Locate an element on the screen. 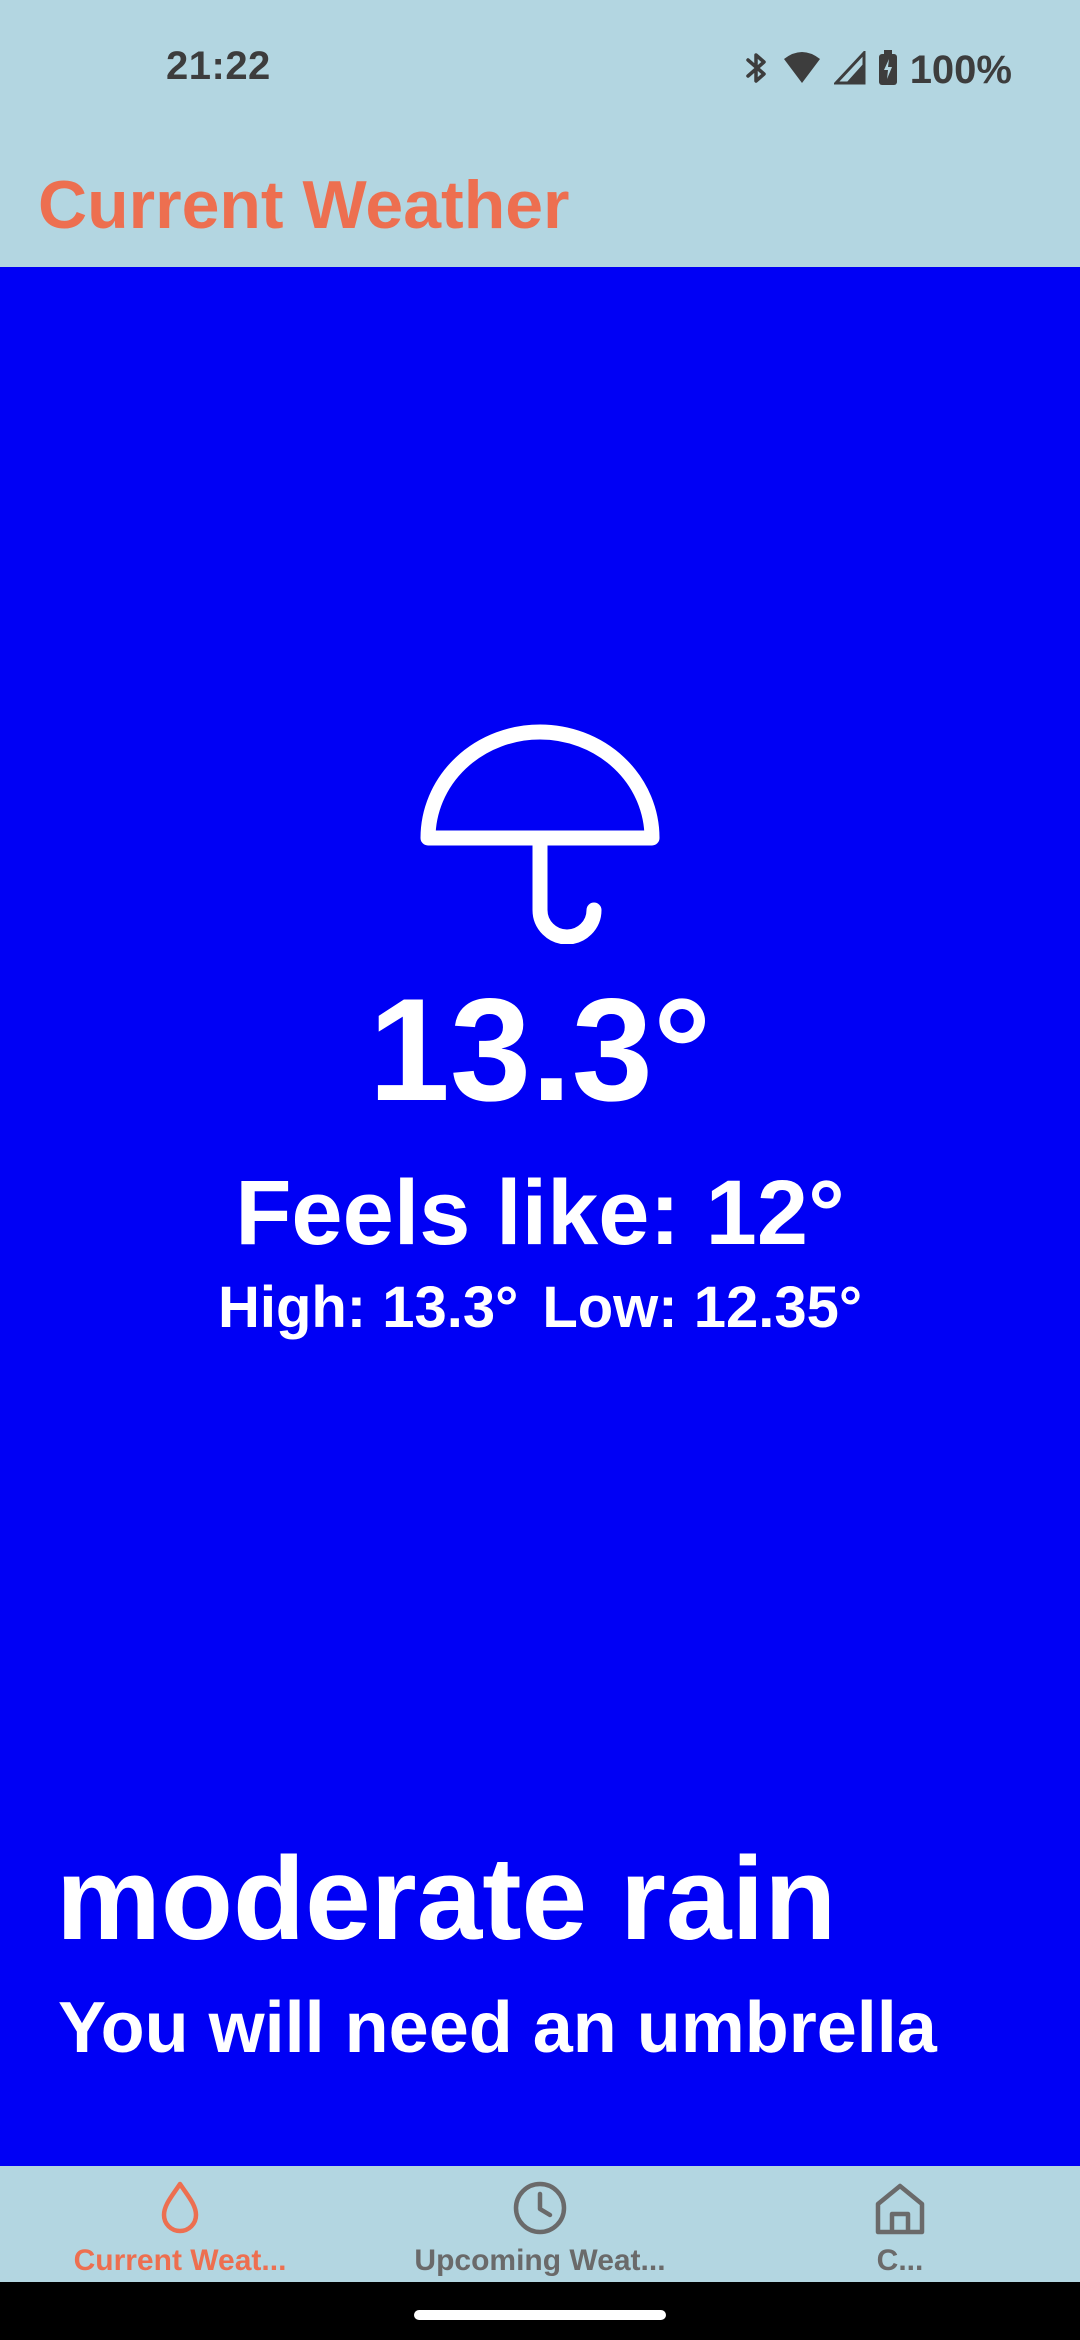  cellular-signal-icon is located at coordinates (849, 69).